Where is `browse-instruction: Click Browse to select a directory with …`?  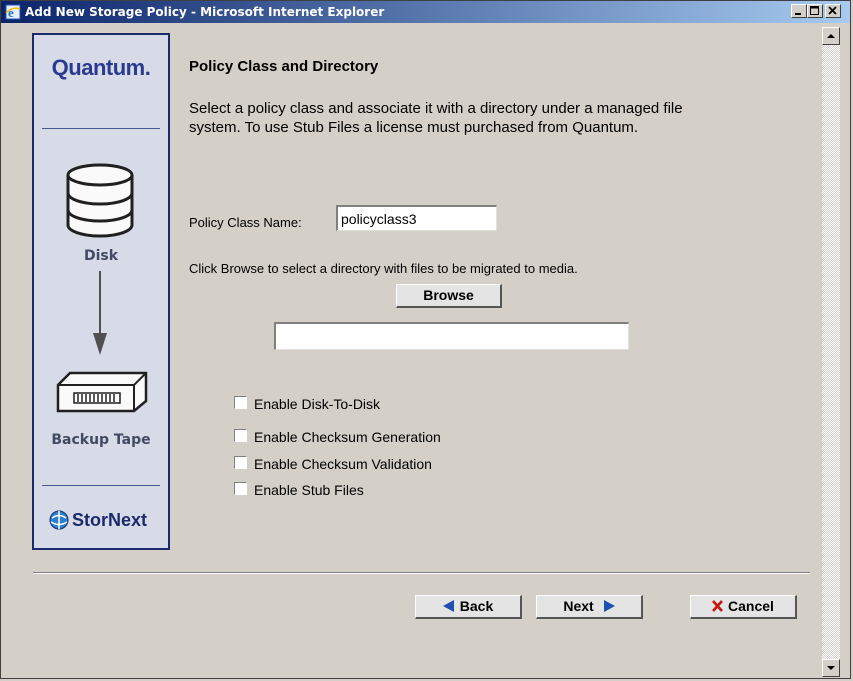 browse-instruction: Click Browse to select a directory with … is located at coordinates (383, 268).